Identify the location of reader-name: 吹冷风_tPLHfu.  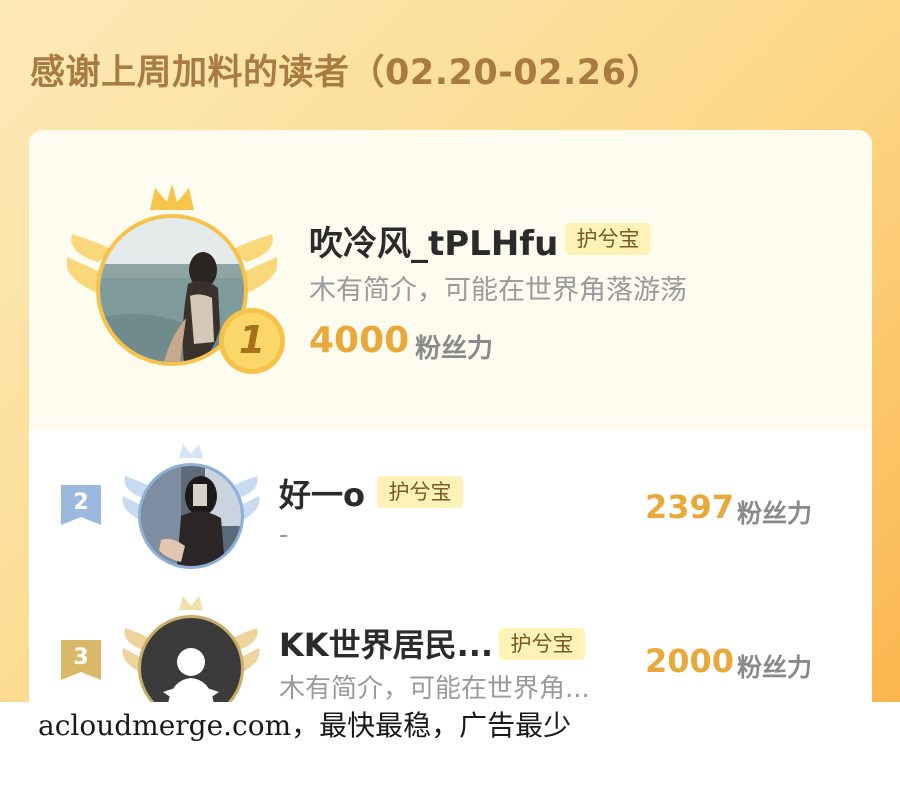
(433, 240).